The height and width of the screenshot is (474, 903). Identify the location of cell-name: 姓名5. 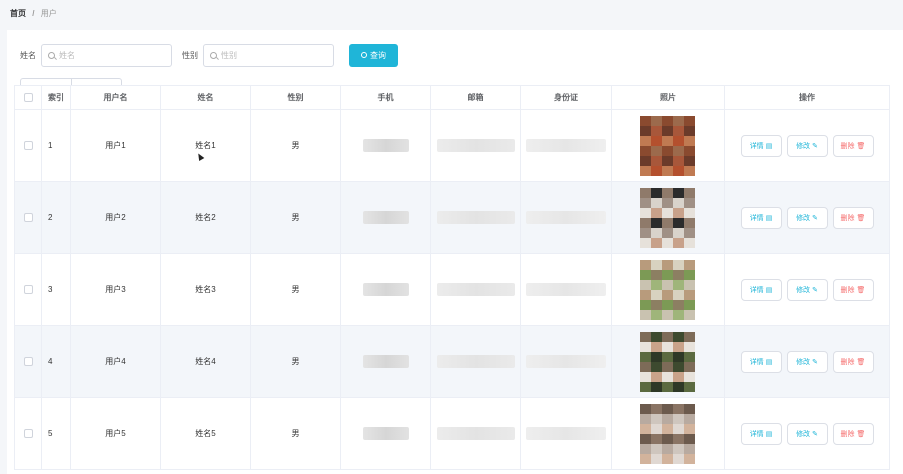
(206, 433).